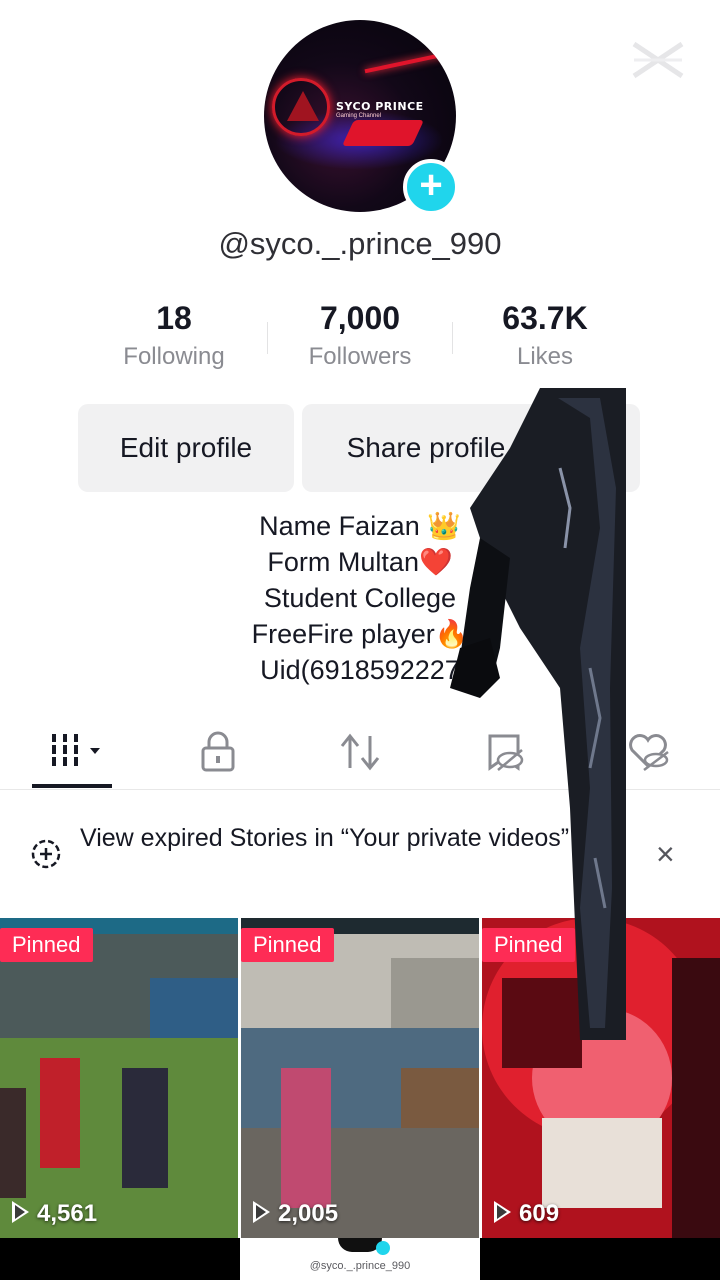  I want to click on followers-label: Followers, so click(360, 356).